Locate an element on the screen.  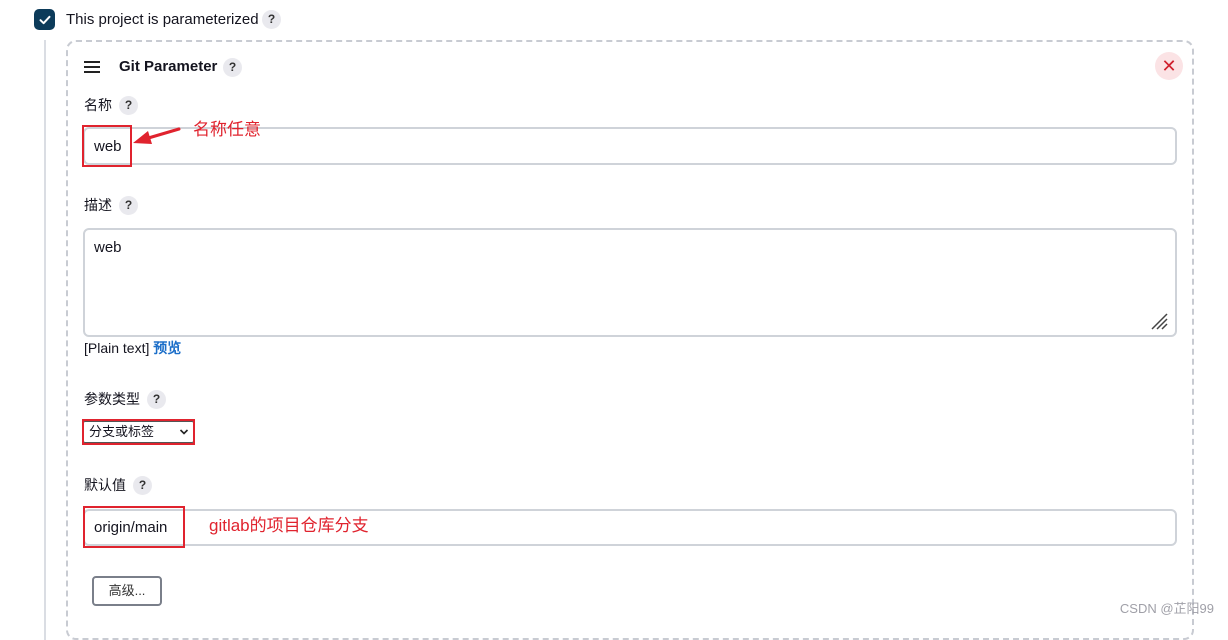
nesting-line is located at coordinates (45, 340).